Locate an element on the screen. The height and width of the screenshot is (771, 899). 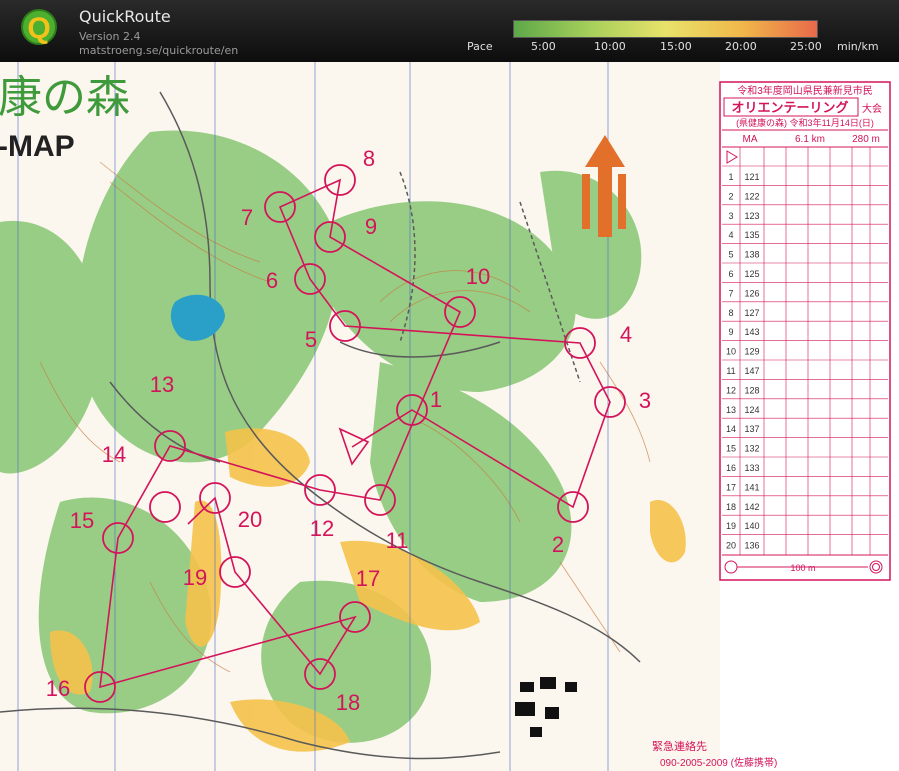
control-number-12: 12 is located at coordinates (322, 528).